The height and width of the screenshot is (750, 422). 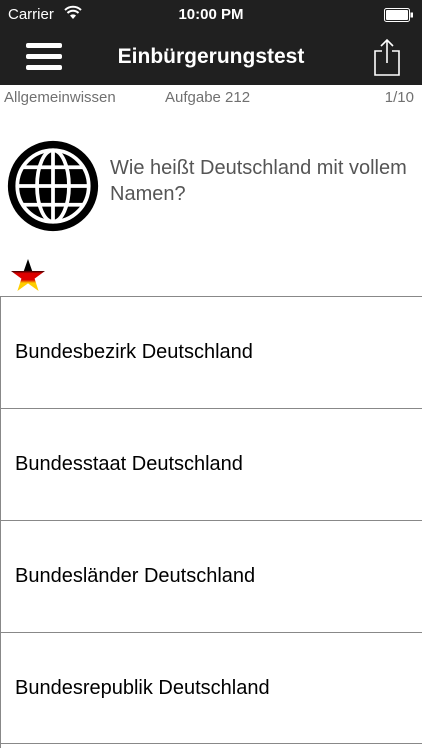 I want to click on answer-option-2: Bundesstaat Deutschland, so click(x=211, y=464).